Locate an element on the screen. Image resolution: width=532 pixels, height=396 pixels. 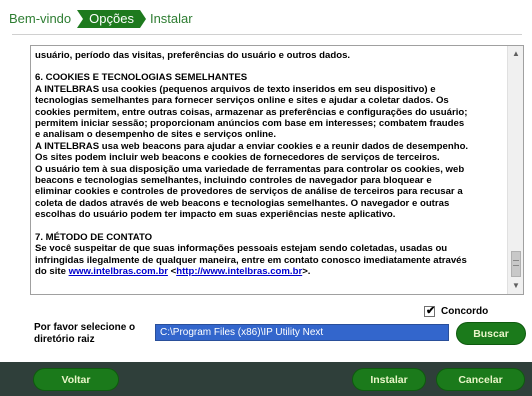
section-6-title: 6. COOKIES E TECNOLOGIAS SEMELHANTES is located at coordinates (141, 78).